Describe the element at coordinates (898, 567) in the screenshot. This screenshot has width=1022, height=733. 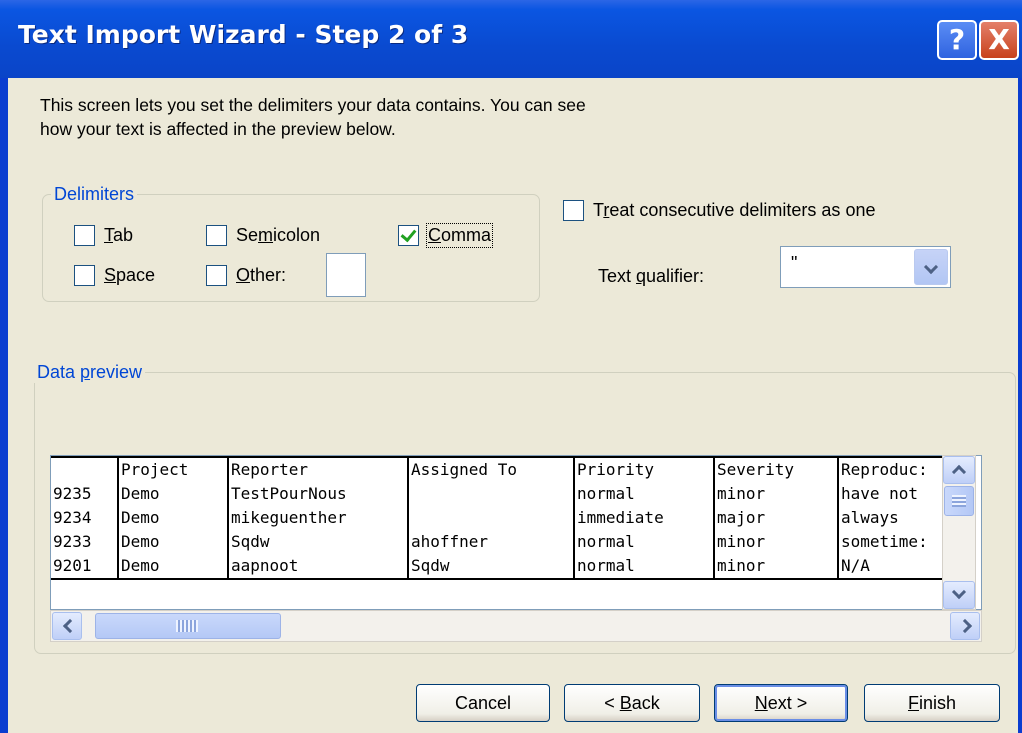
I see `table-cell: N/A` at that location.